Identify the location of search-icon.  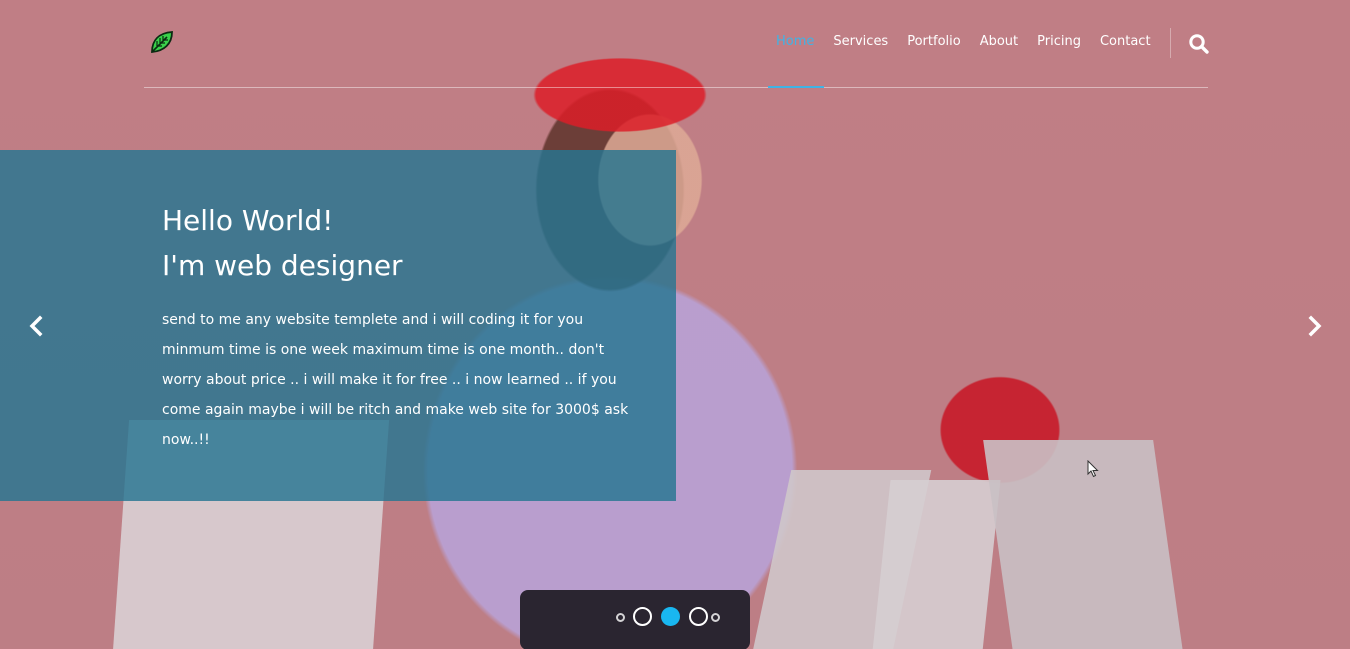
(1199, 44).